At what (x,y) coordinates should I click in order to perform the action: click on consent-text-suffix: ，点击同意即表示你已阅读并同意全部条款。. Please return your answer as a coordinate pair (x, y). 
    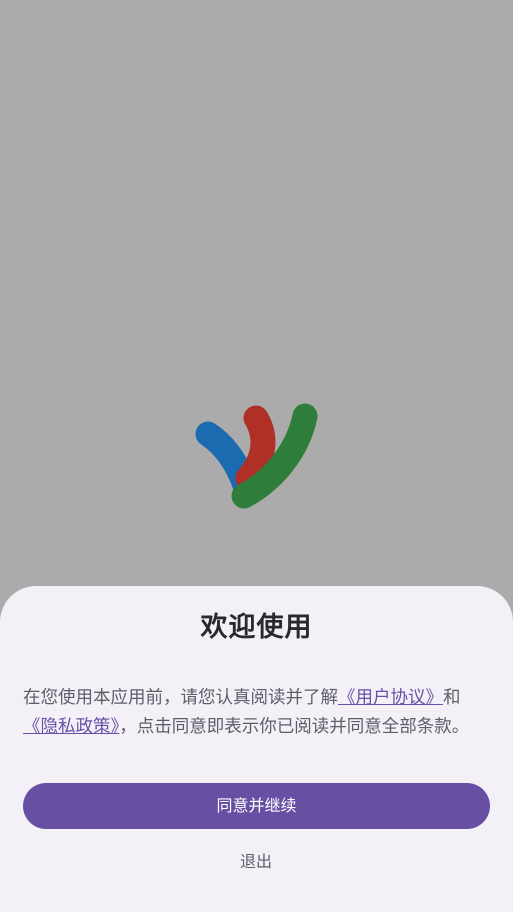
    Looking at the image, I should click on (294, 727).